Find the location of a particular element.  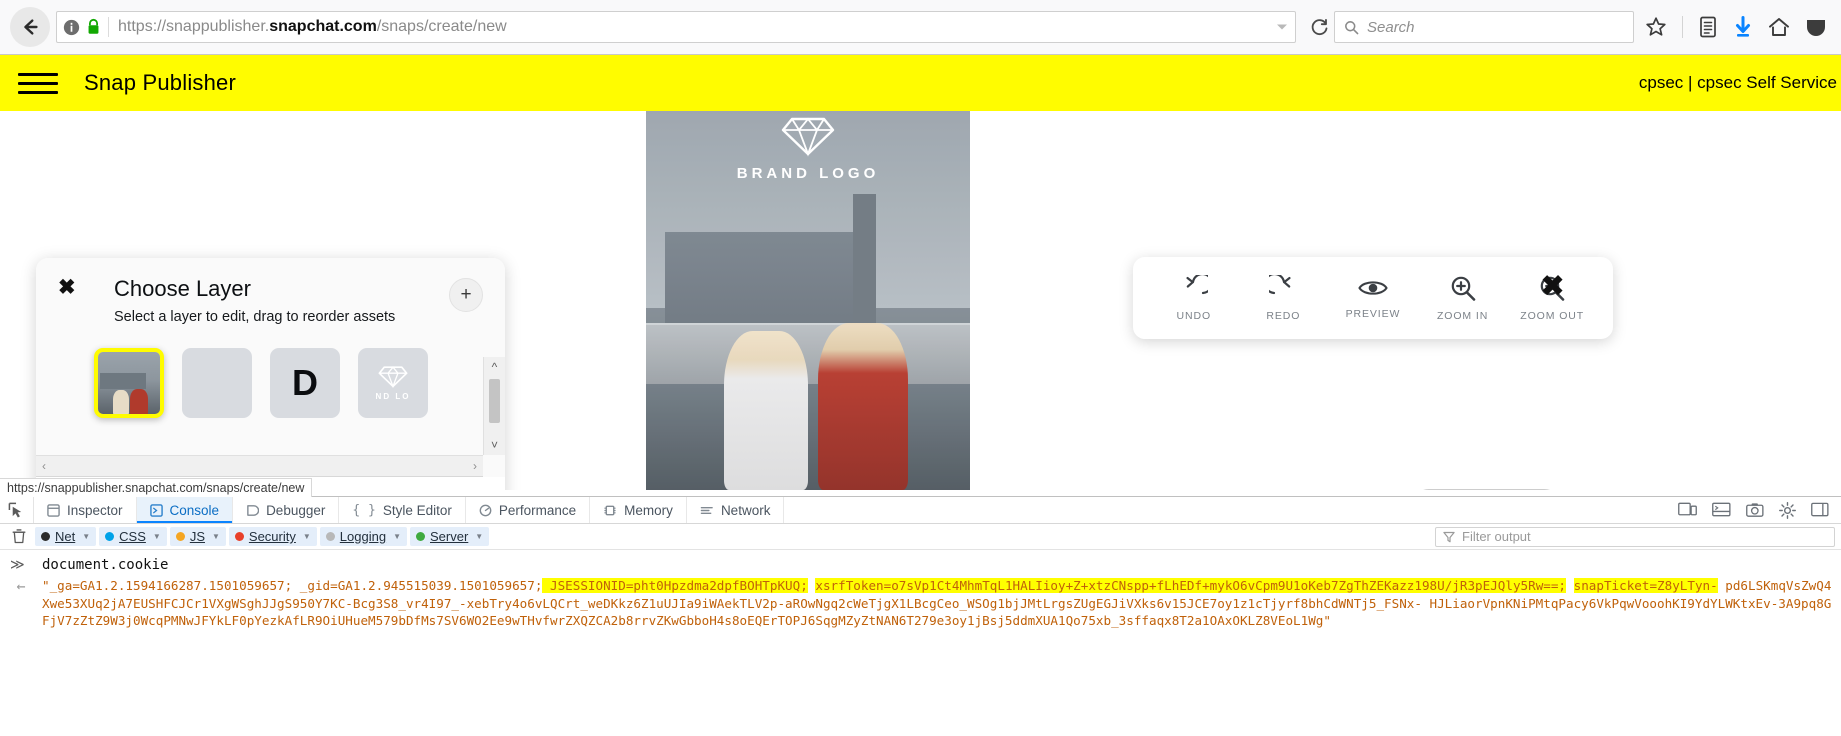

tab-inspector: Inspector is located at coordinates (85, 510).